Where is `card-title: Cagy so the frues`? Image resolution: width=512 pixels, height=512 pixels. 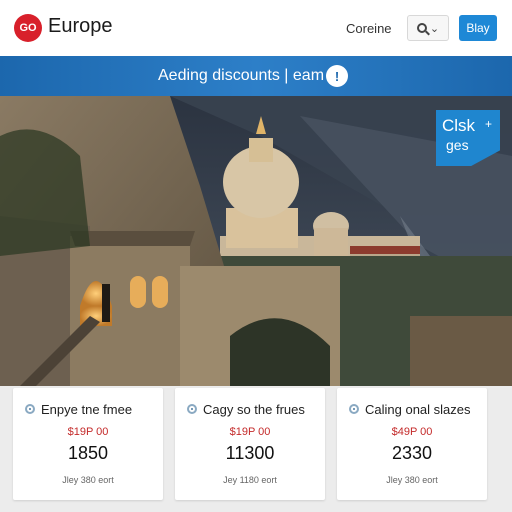 card-title: Cagy so the frues is located at coordinates (254, 409).